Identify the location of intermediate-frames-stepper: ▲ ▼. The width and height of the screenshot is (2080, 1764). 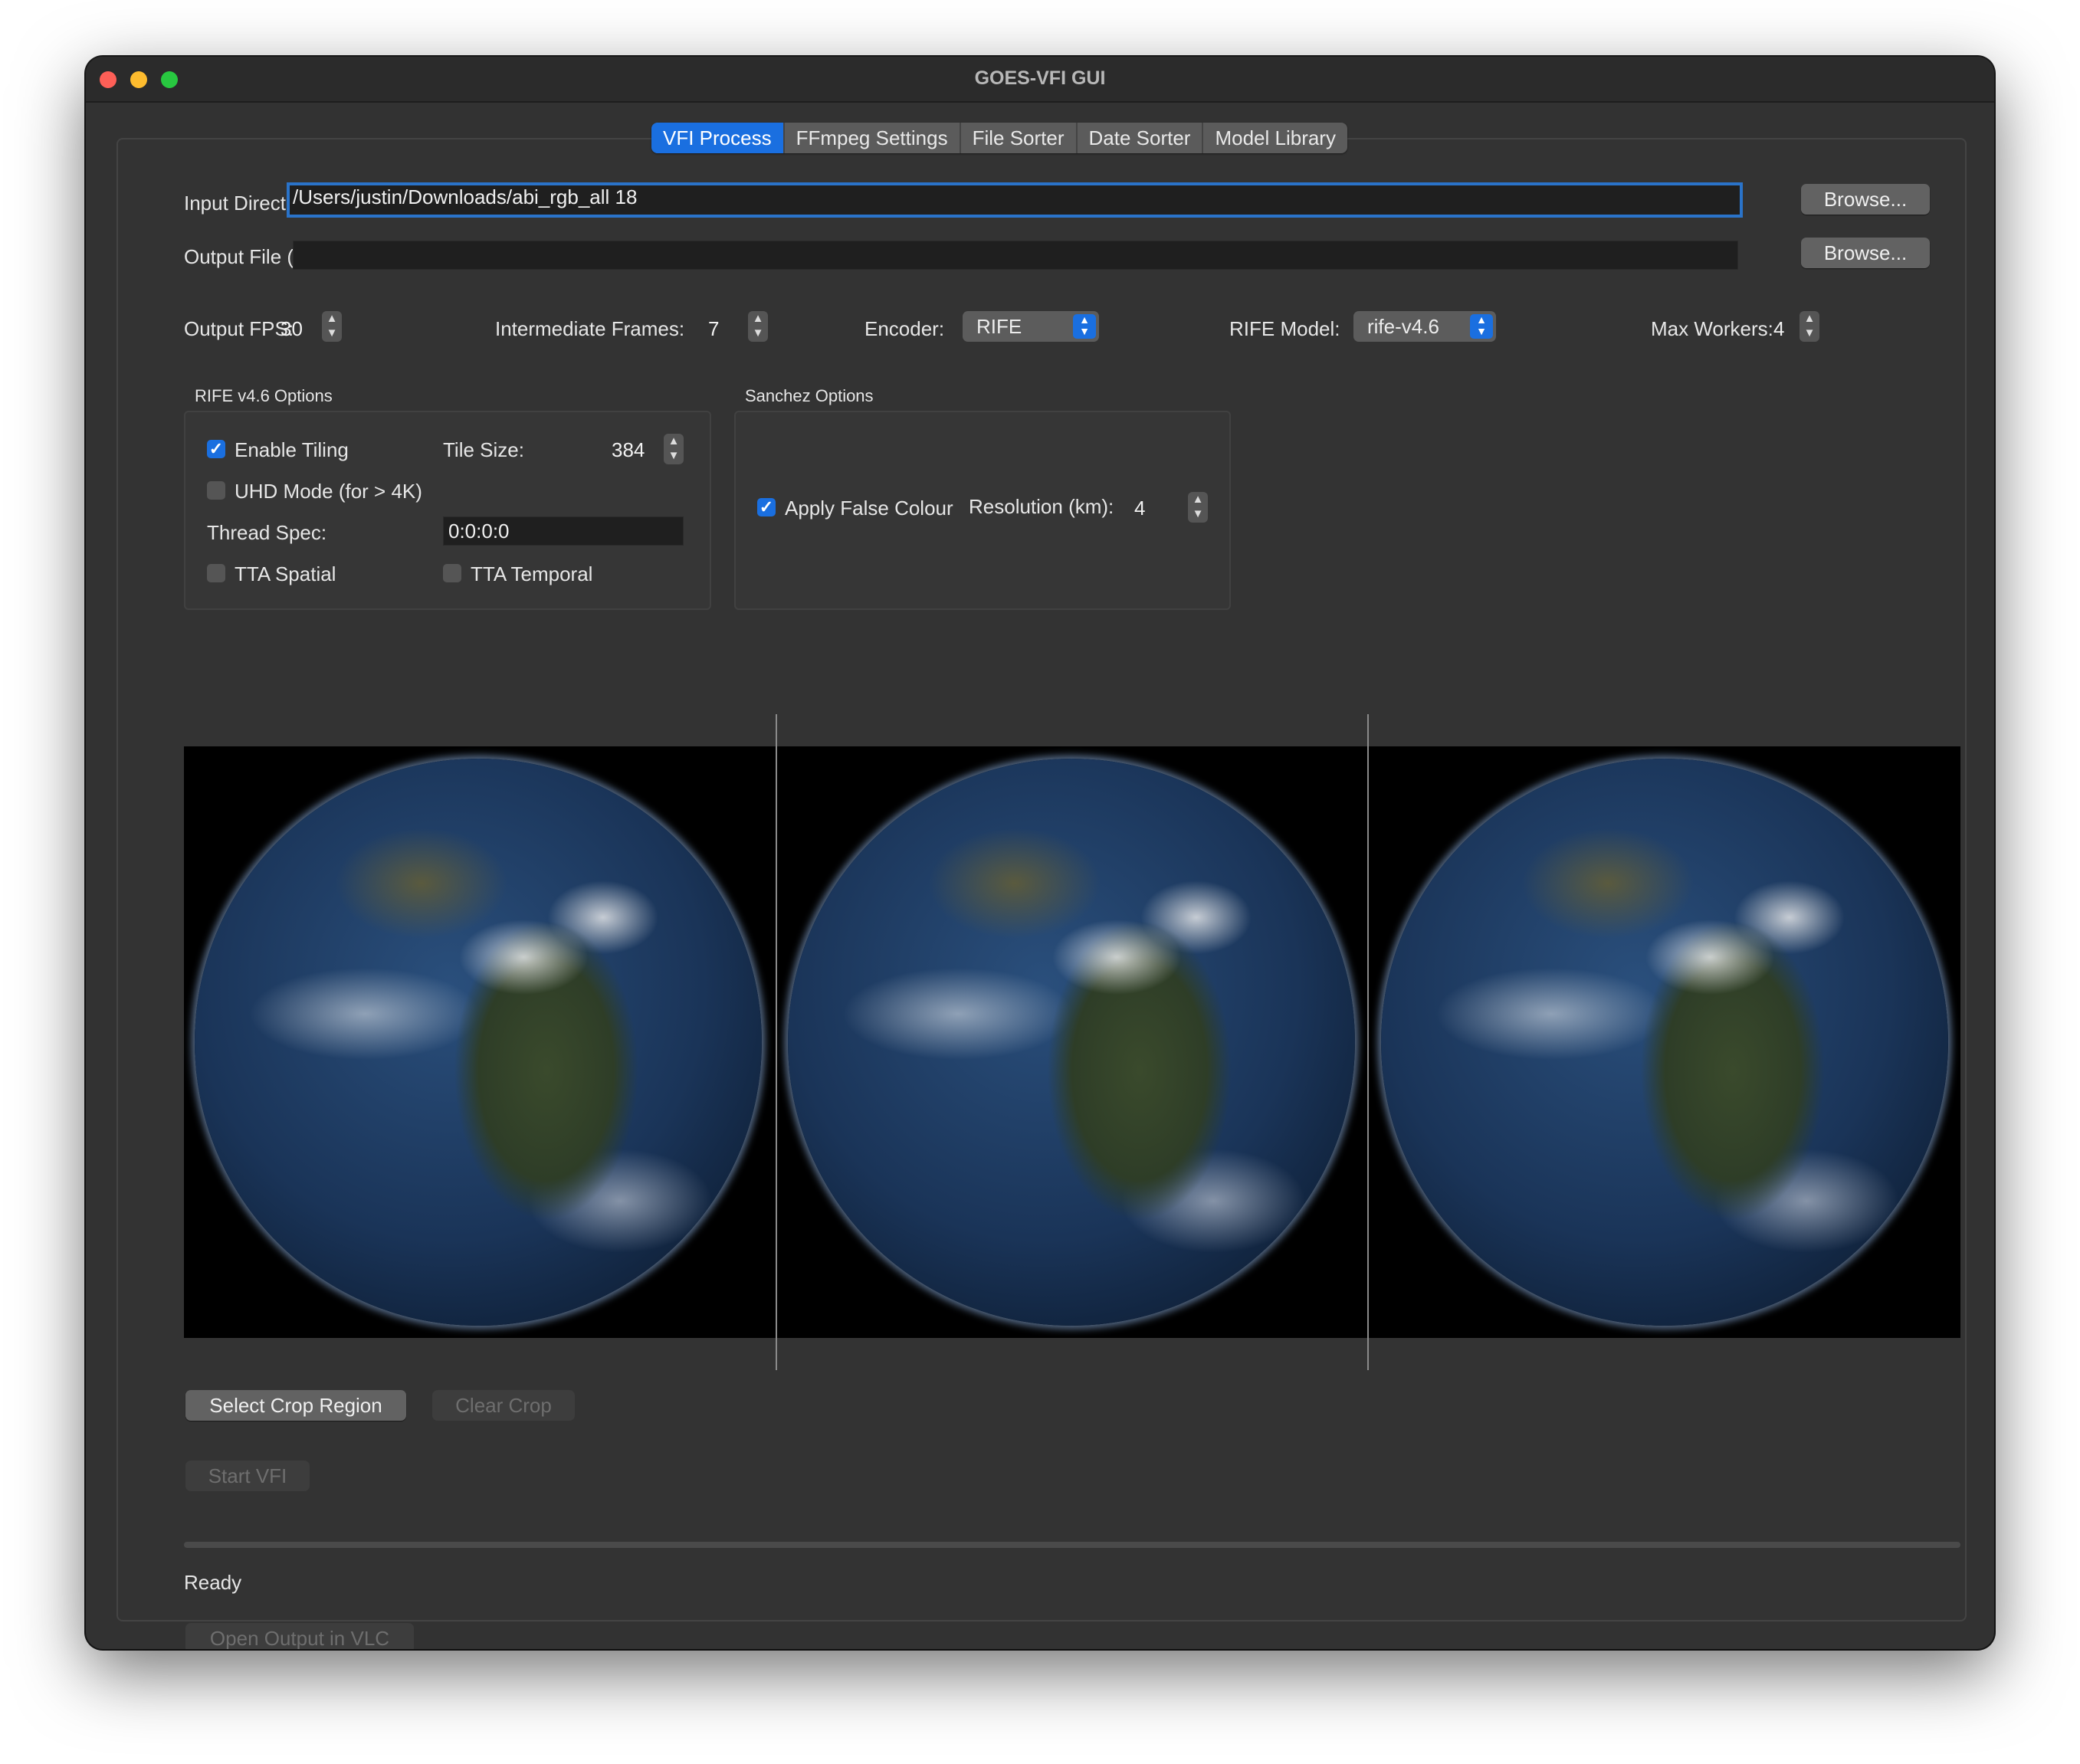
(758, 326).